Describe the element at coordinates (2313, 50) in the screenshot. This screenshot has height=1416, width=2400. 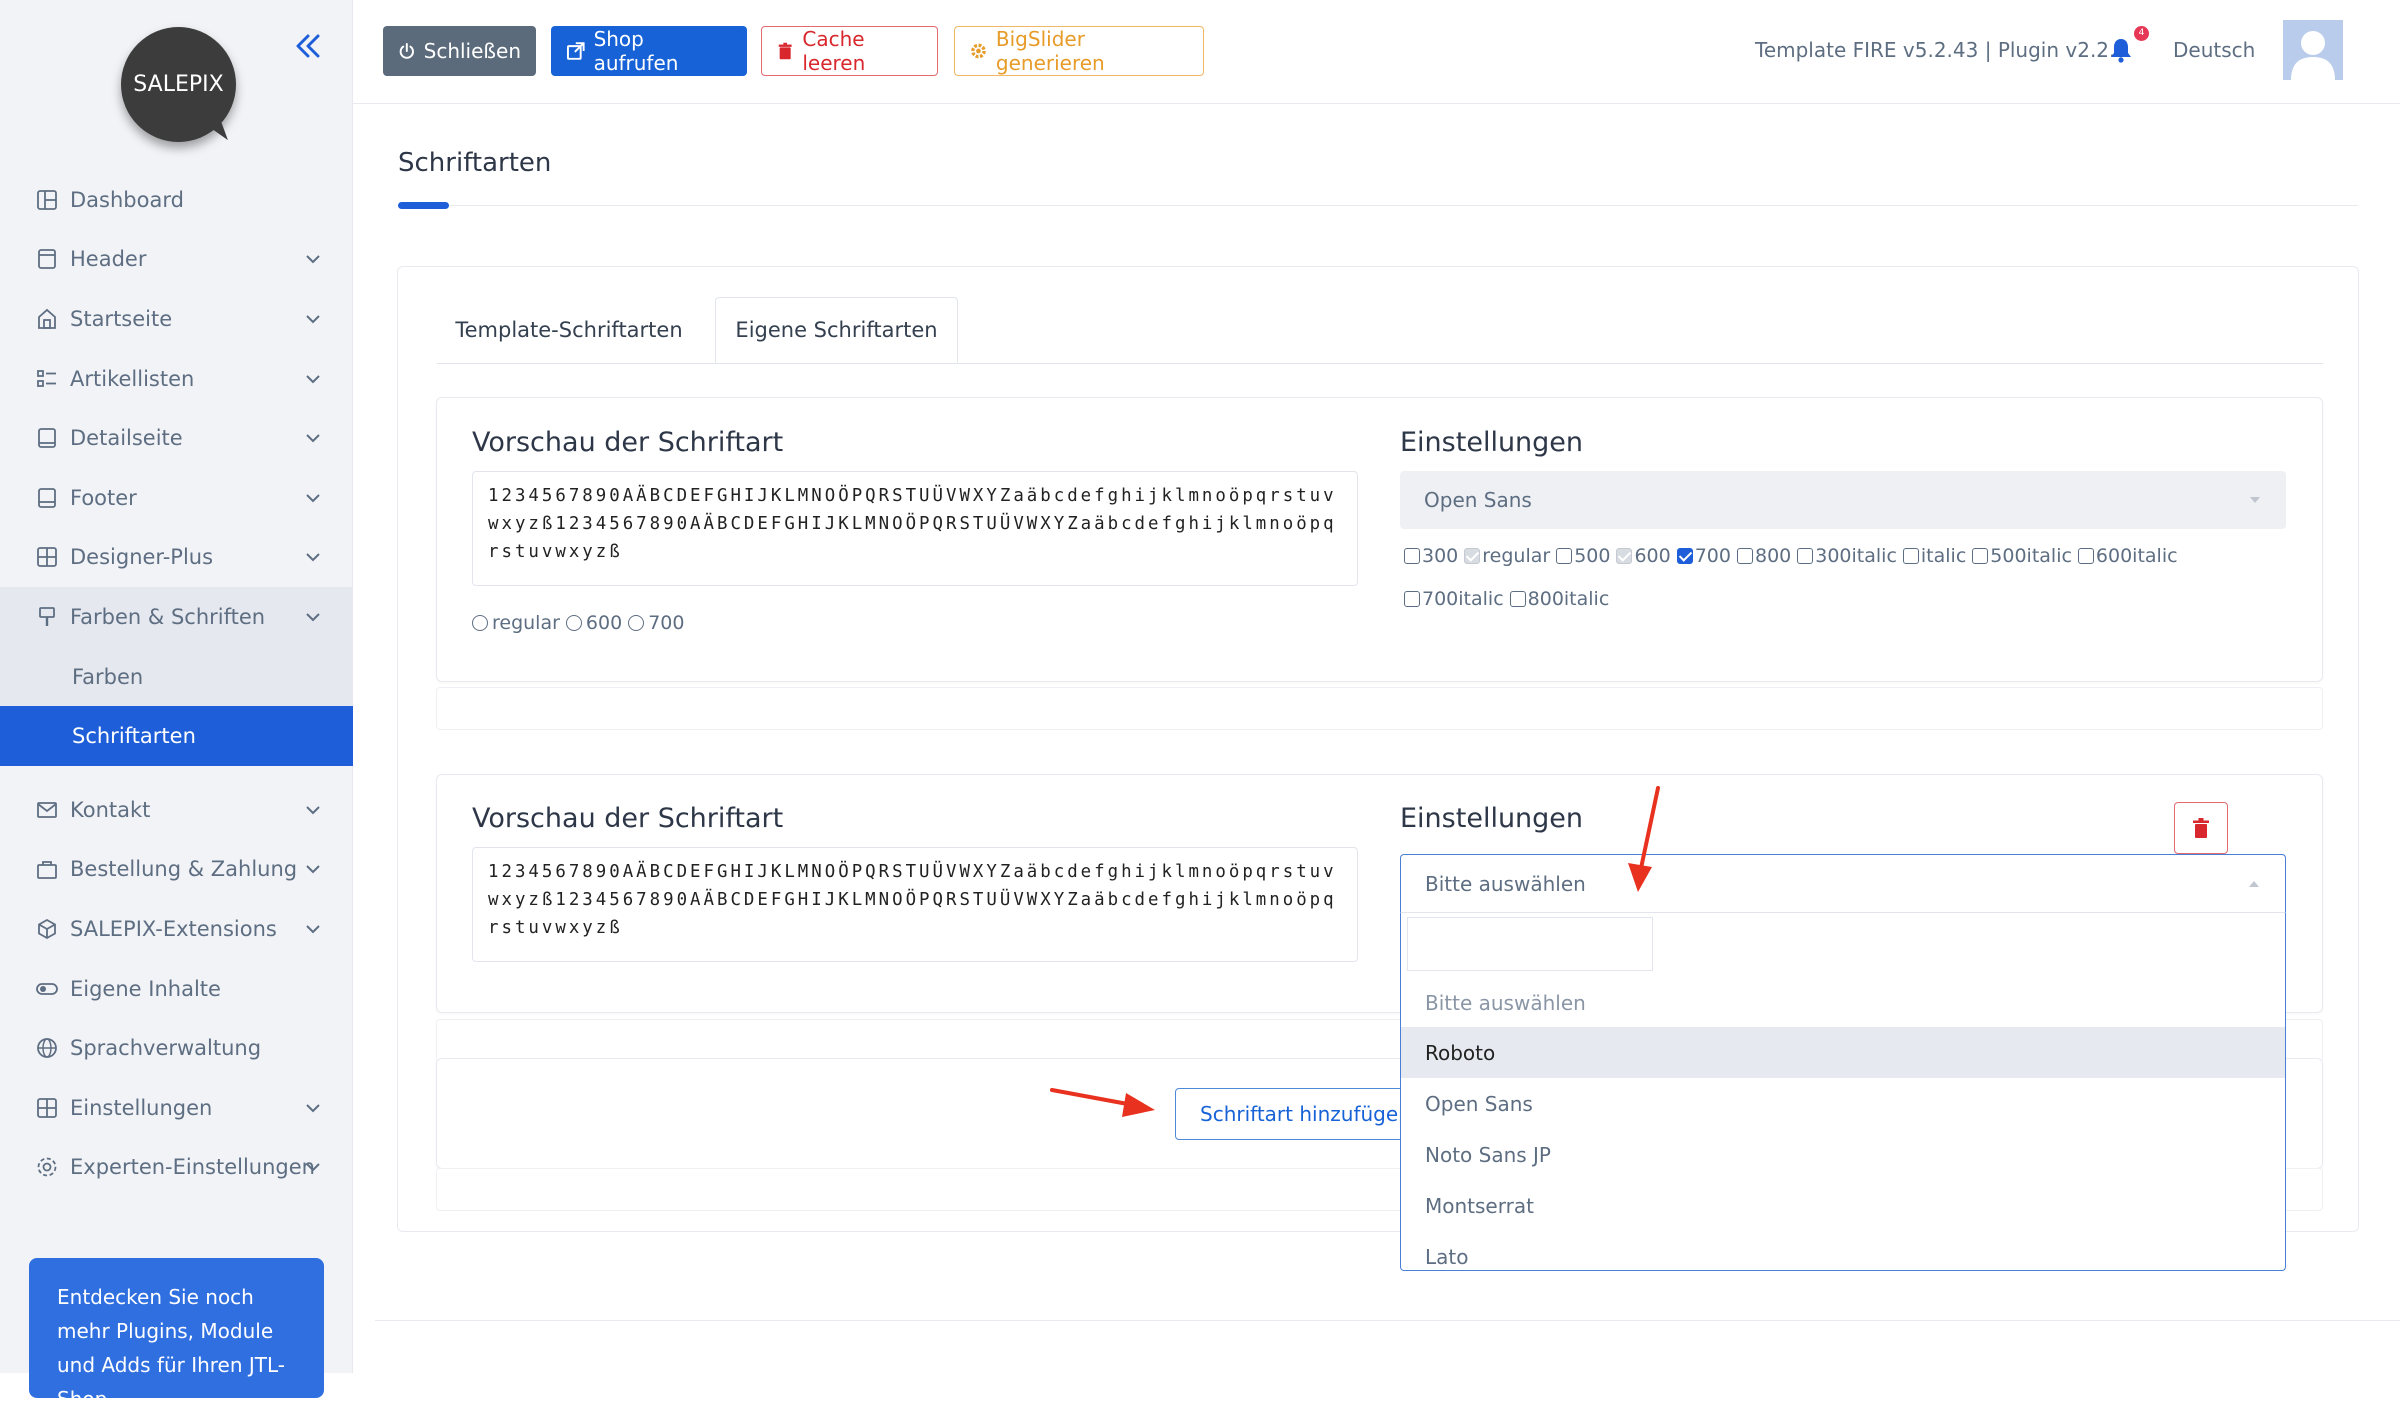
I see `avatar` at that location.